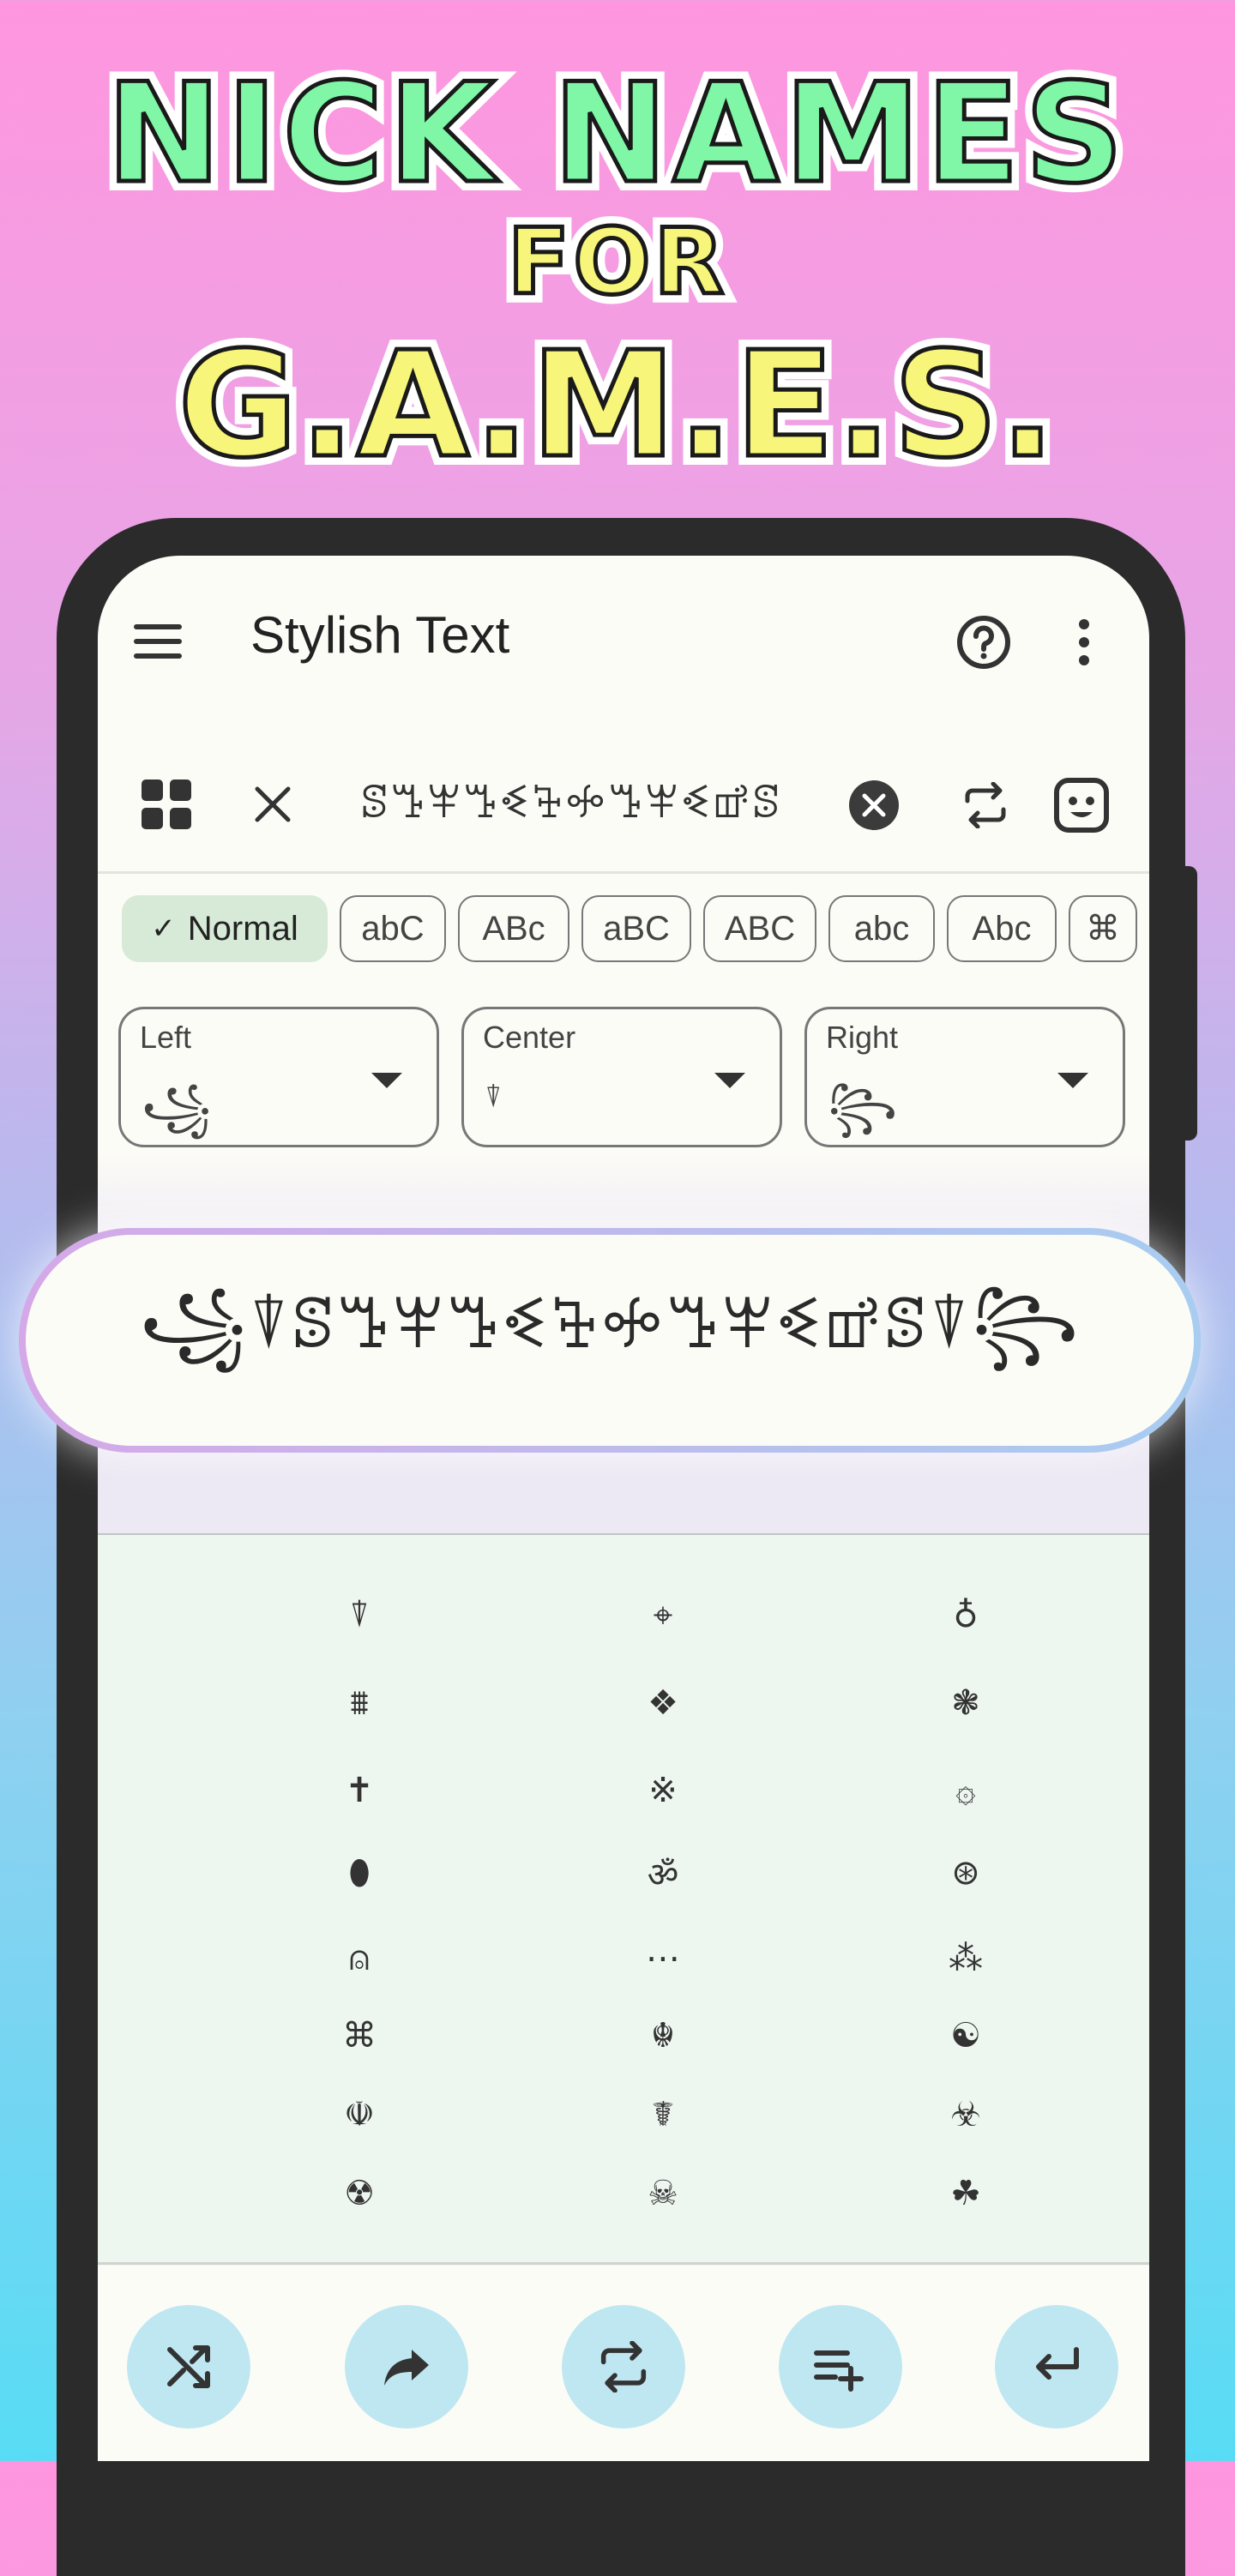 This screenshot has width=1235, height=2576. Describe the element at coordinates (881, 928) in the screenshot. I see `chip-abc: abc` at that location.